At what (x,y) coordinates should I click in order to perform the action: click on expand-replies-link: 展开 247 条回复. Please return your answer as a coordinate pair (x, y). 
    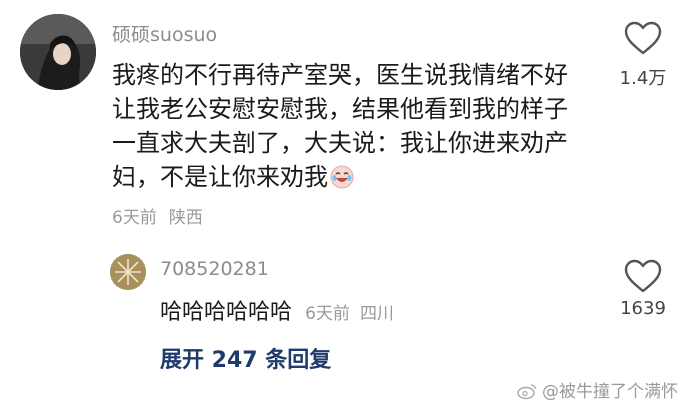
    Looking at the image, I should click on (245, 358).